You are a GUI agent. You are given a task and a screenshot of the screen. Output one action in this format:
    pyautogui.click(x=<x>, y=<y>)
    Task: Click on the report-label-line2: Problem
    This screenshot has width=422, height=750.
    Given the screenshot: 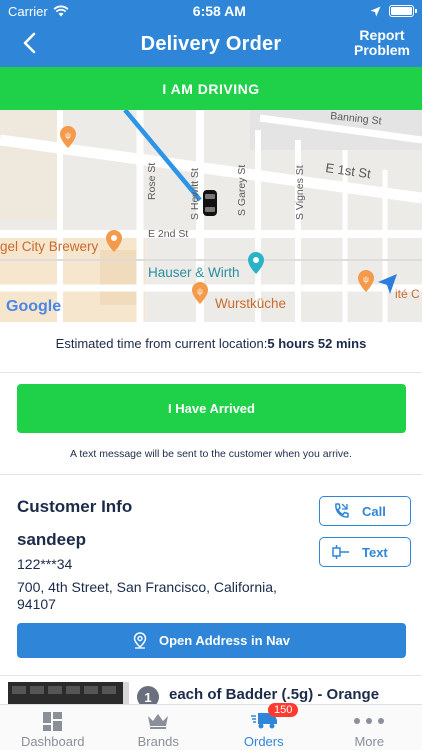 What is the action you would take?
    pyautogui.click(x=381, y=50)
    